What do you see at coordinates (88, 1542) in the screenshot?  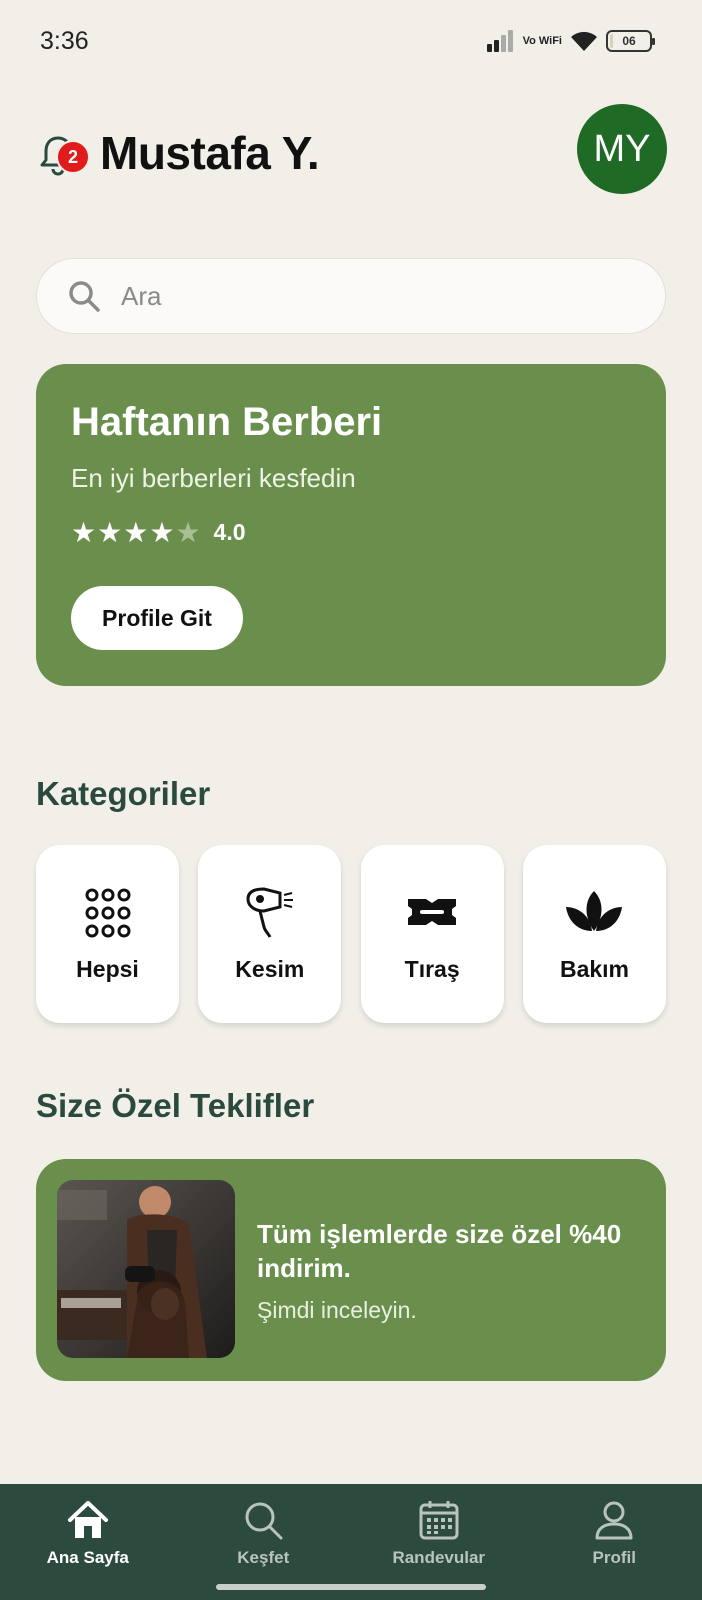 I see `tab-home: Ana Sayfa` at bounding box center [88, 1542].